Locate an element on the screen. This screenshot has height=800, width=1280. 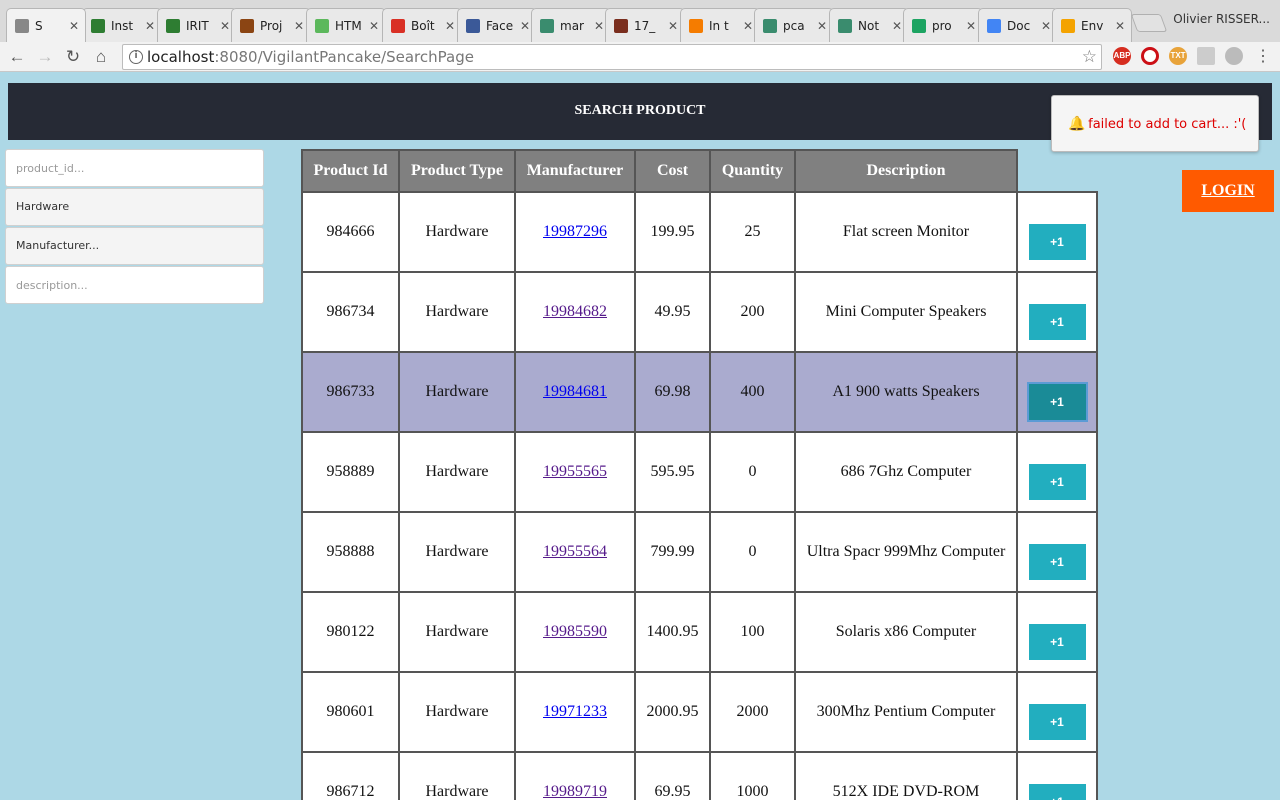
error-toast: 🔔 failed to add to cart... :'( is located at coordinates (1155, 123).